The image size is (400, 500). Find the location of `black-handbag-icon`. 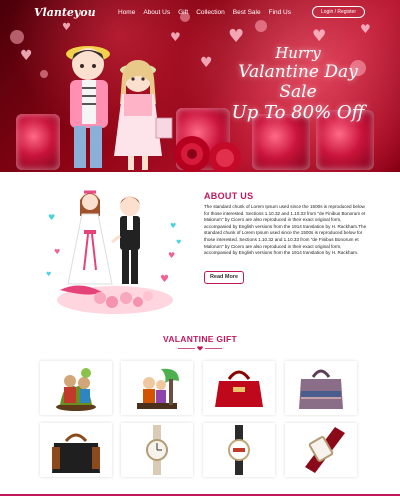

black-handbag-icon is located at coordinates (76, 453).